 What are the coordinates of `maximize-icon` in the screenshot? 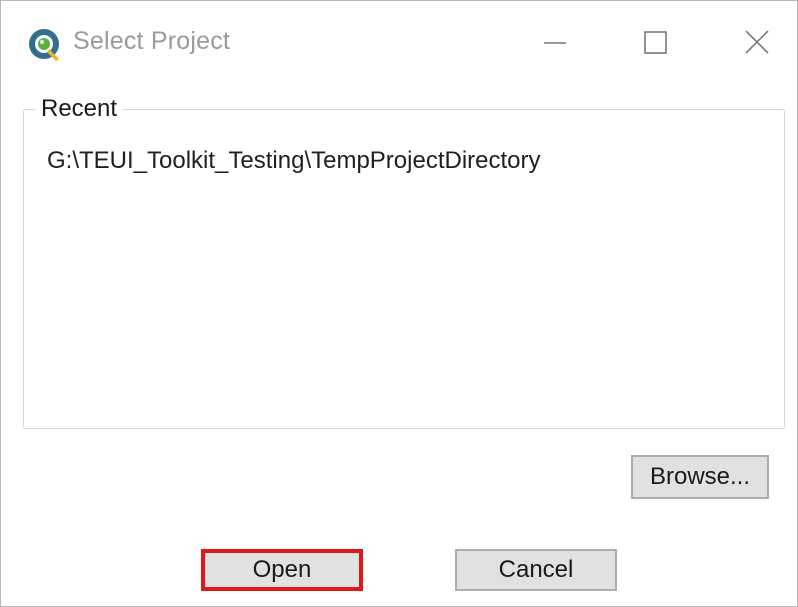 It's located at (655, 43).